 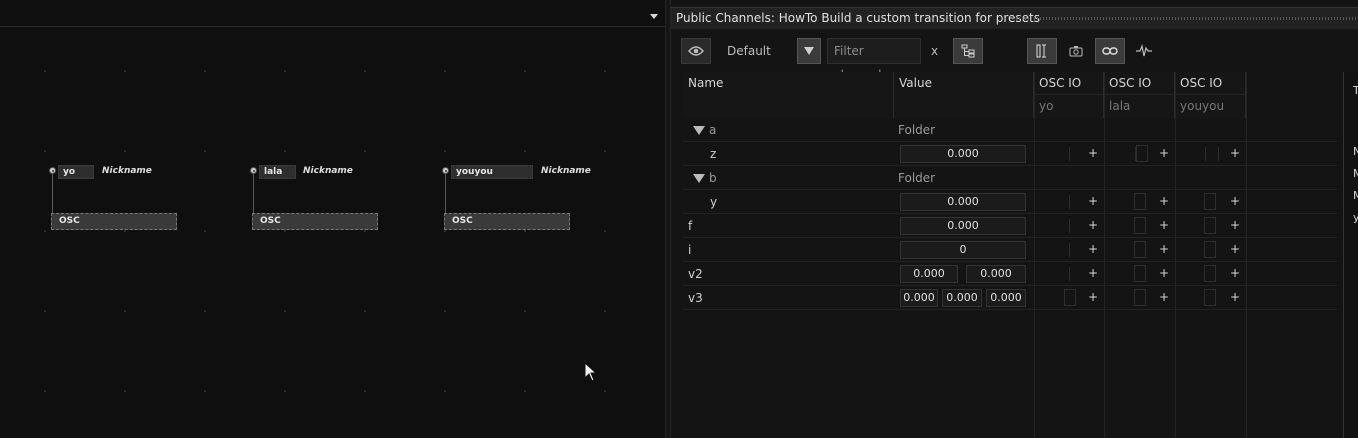 I want to click on node-osc-youyou: youyou Nickname OSC, so click(x=522, y=200).